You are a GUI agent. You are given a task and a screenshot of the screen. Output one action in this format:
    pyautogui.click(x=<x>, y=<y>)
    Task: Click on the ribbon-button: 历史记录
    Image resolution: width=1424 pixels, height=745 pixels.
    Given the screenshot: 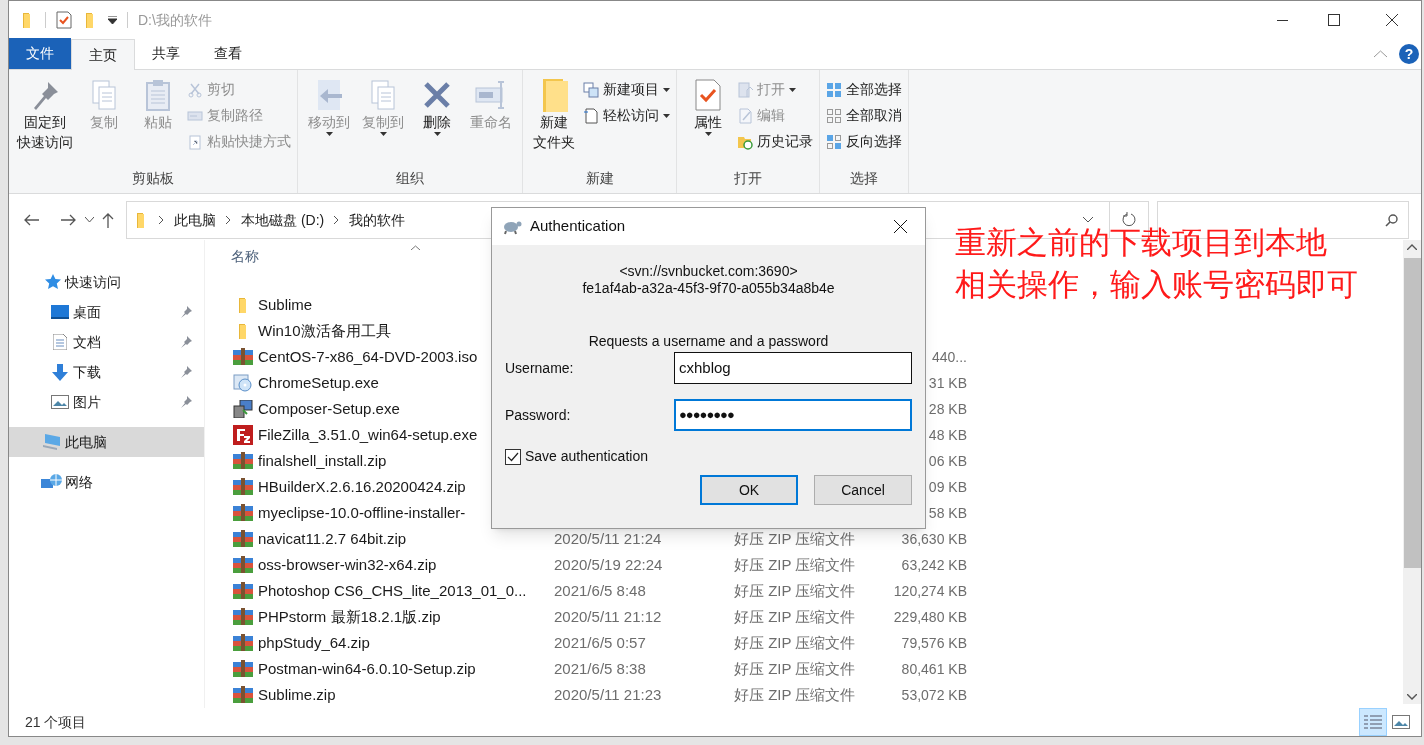 What is the action you would take?
    pyautogui.click(x=775, y=141)
    